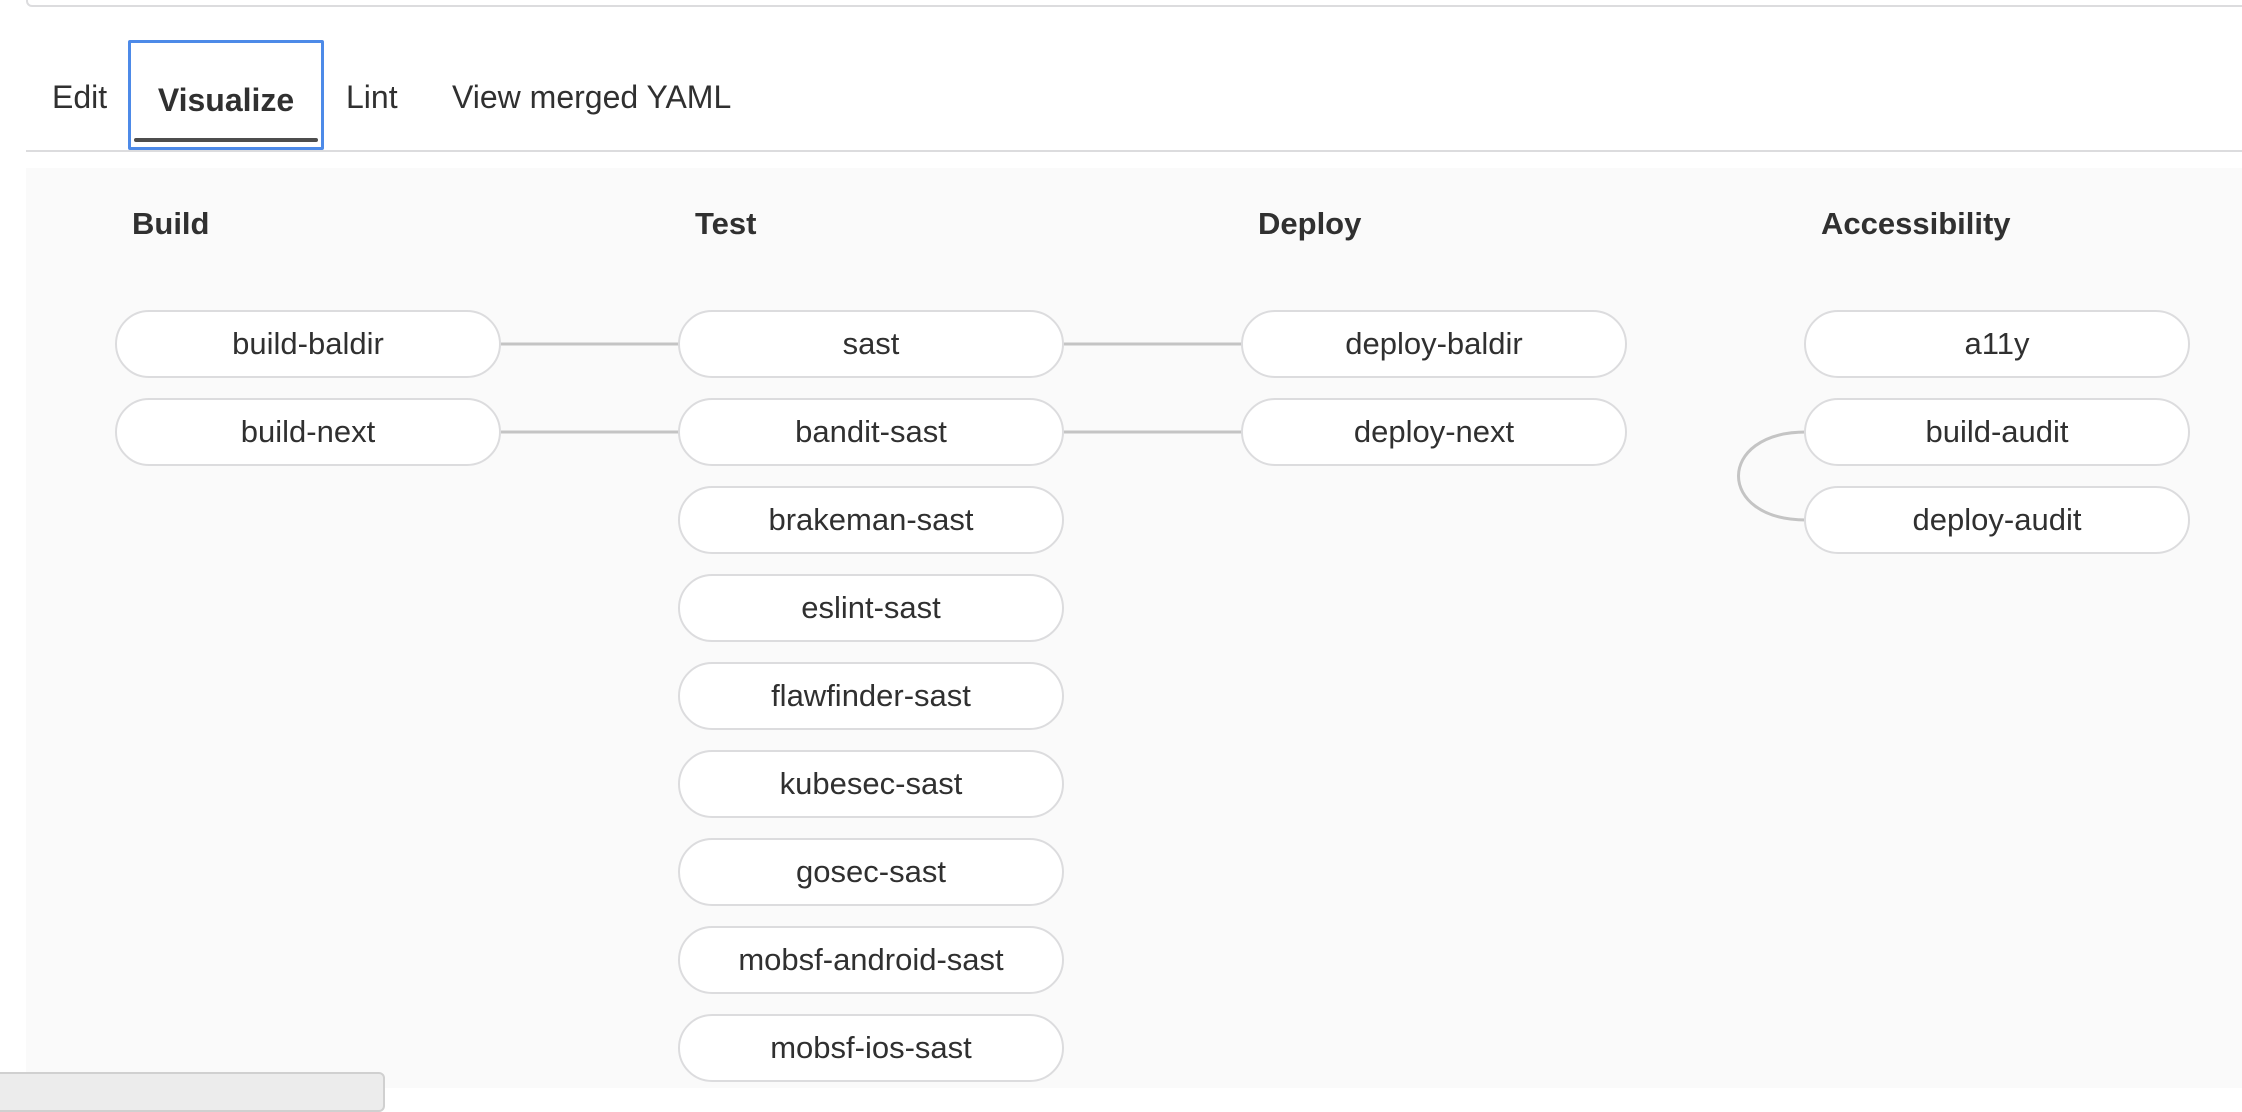 The image size is (2242, 1112). I want to click on tab-view-merged-yaml: View merged YAML, so click(591, 95).